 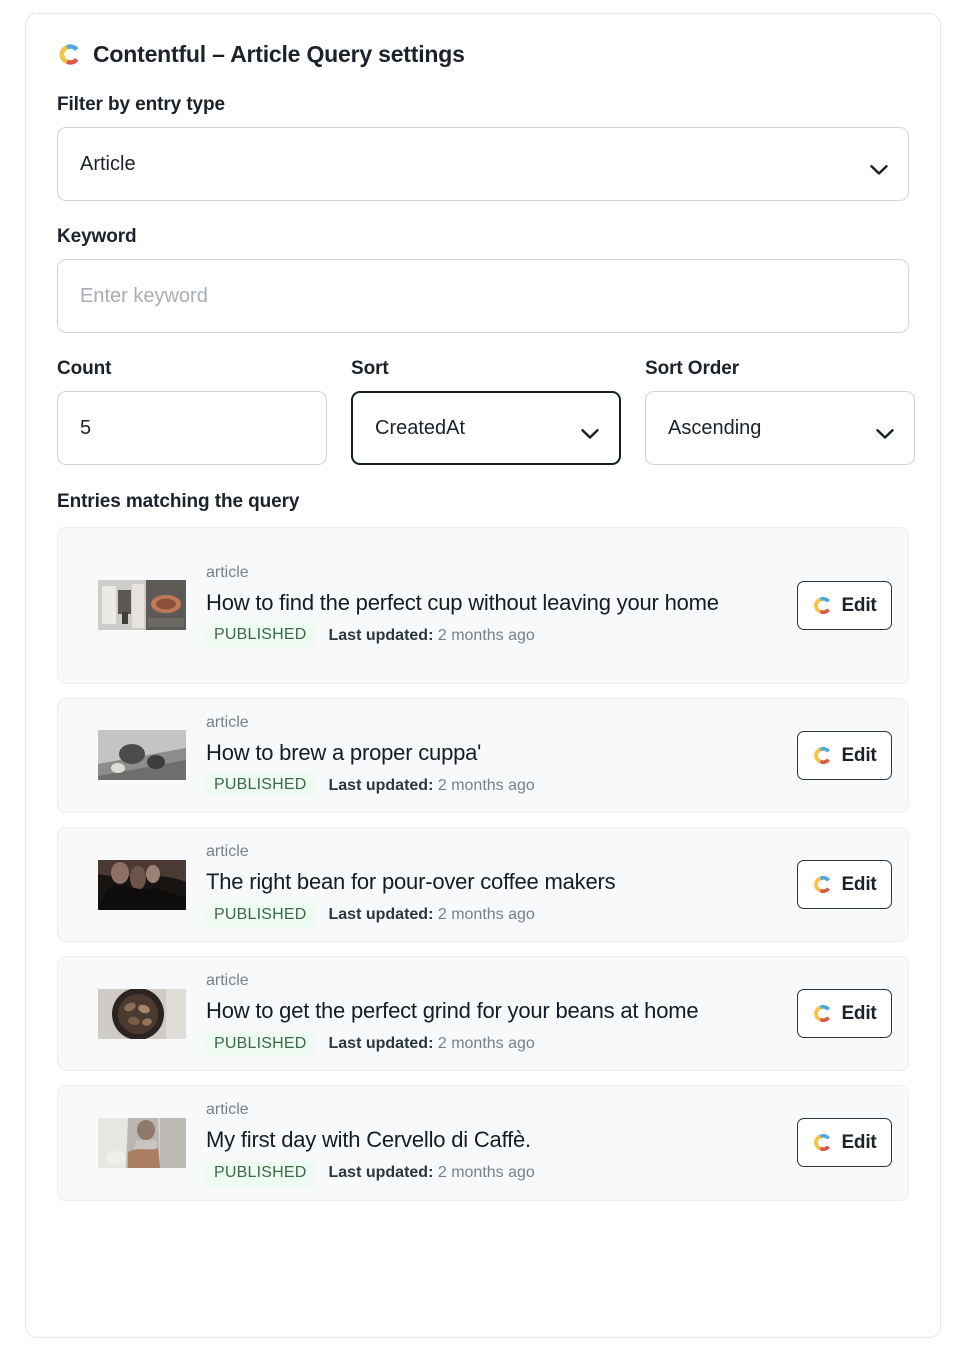 What do you see at coordinates (142, 1142) in the screenshot?
I see `barista-thumbnail` at bounding box center [142, 1142].